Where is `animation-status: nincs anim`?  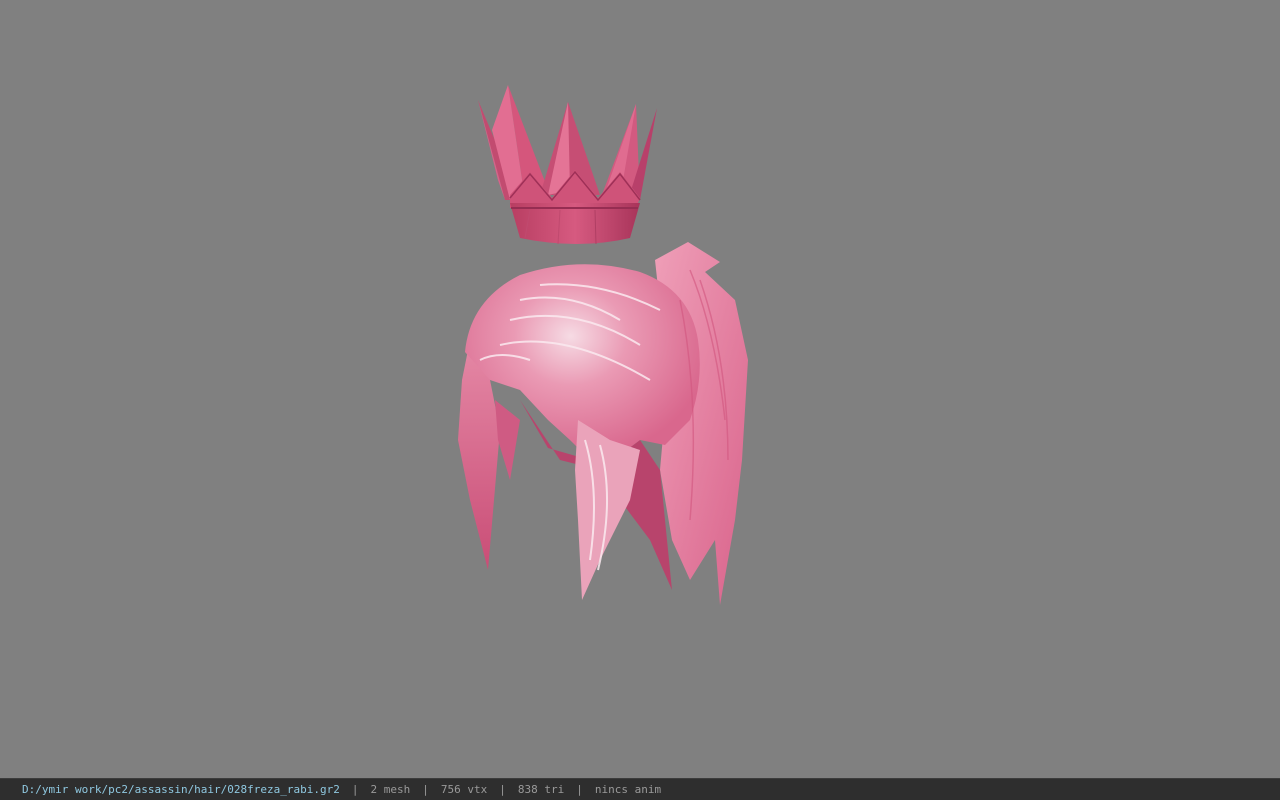 animation-status: nincs anim is located at coordinates (628, 789).